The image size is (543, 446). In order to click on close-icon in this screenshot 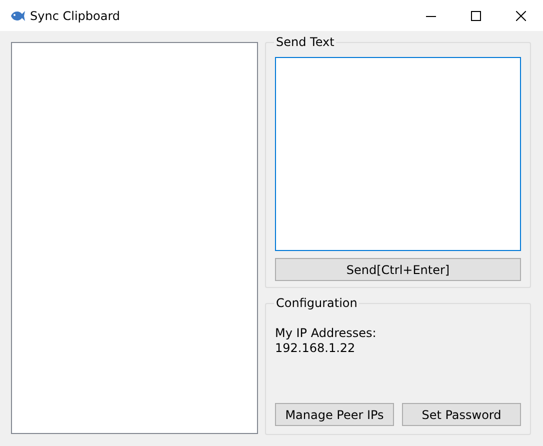, I will do `click(521, 15)`.